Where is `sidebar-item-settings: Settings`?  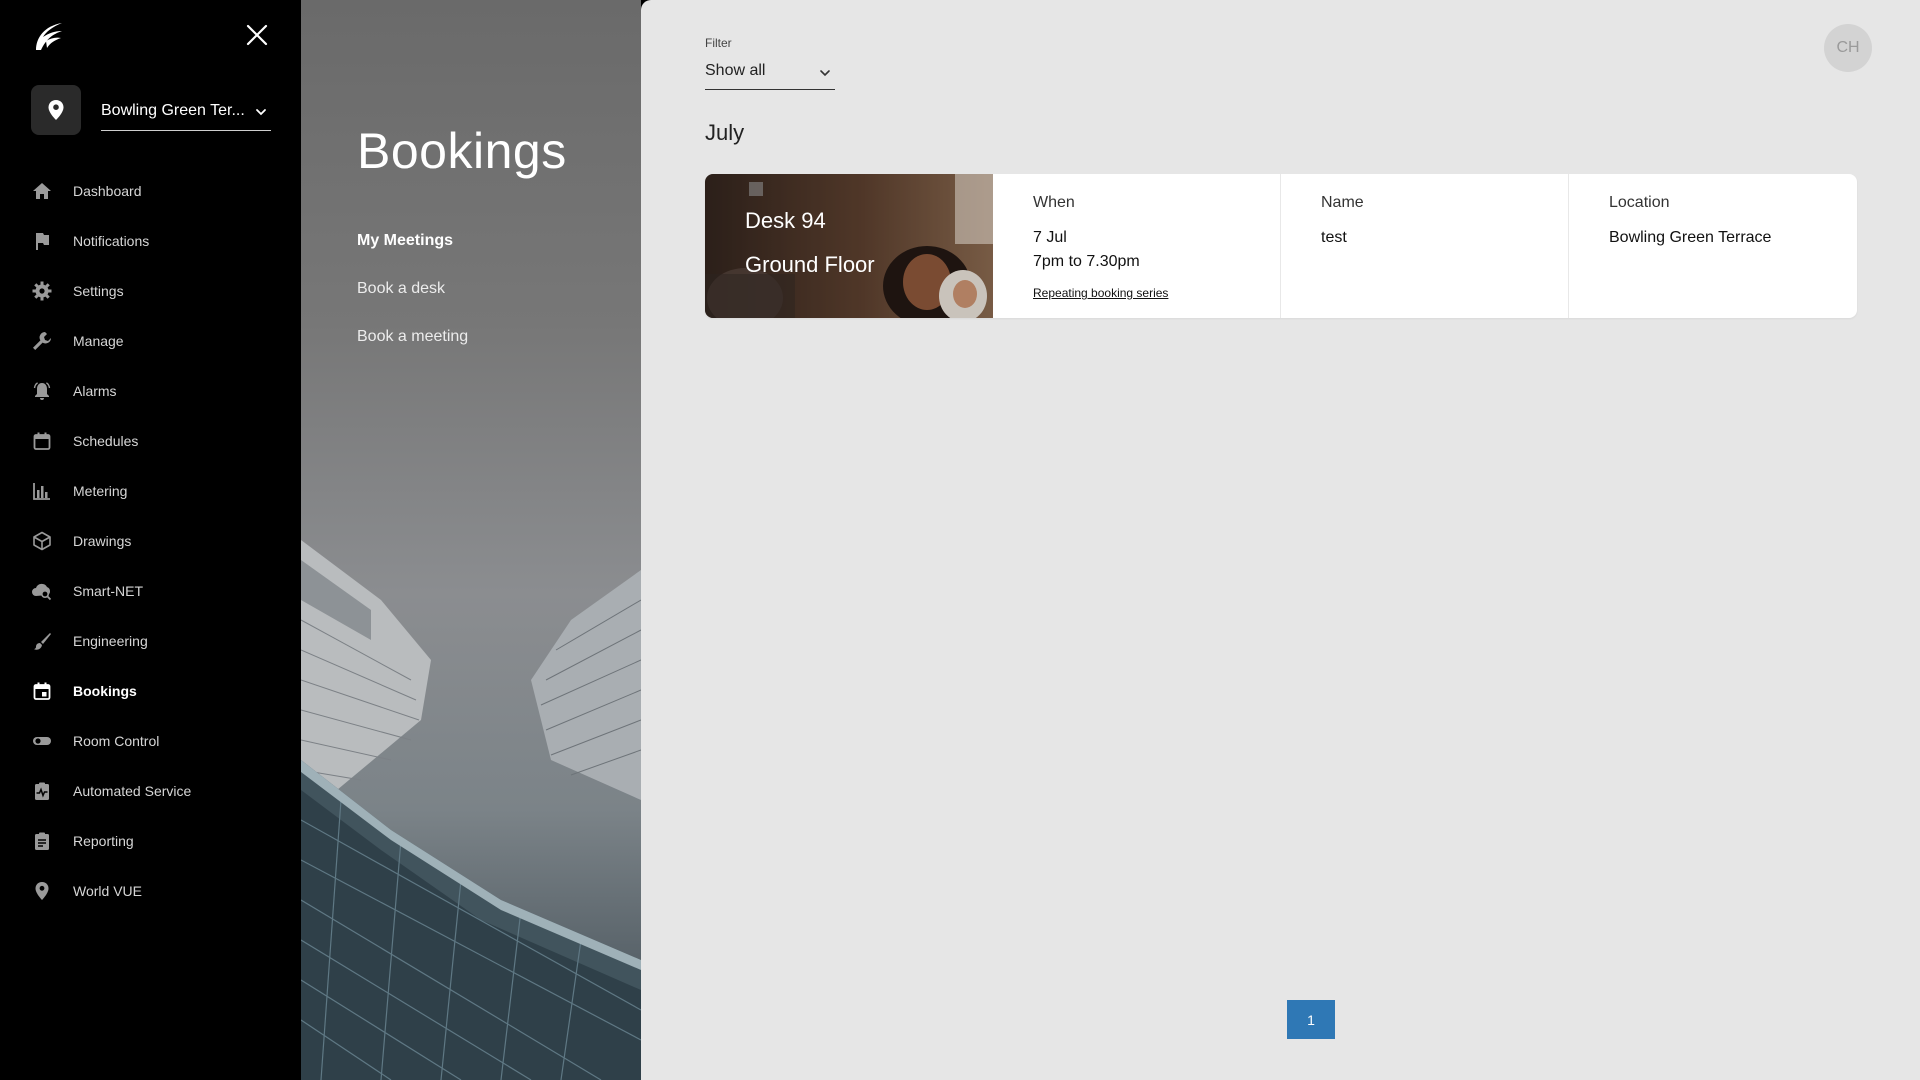 sidebar-item-settings: Settings is located at coordinates (150, 291).